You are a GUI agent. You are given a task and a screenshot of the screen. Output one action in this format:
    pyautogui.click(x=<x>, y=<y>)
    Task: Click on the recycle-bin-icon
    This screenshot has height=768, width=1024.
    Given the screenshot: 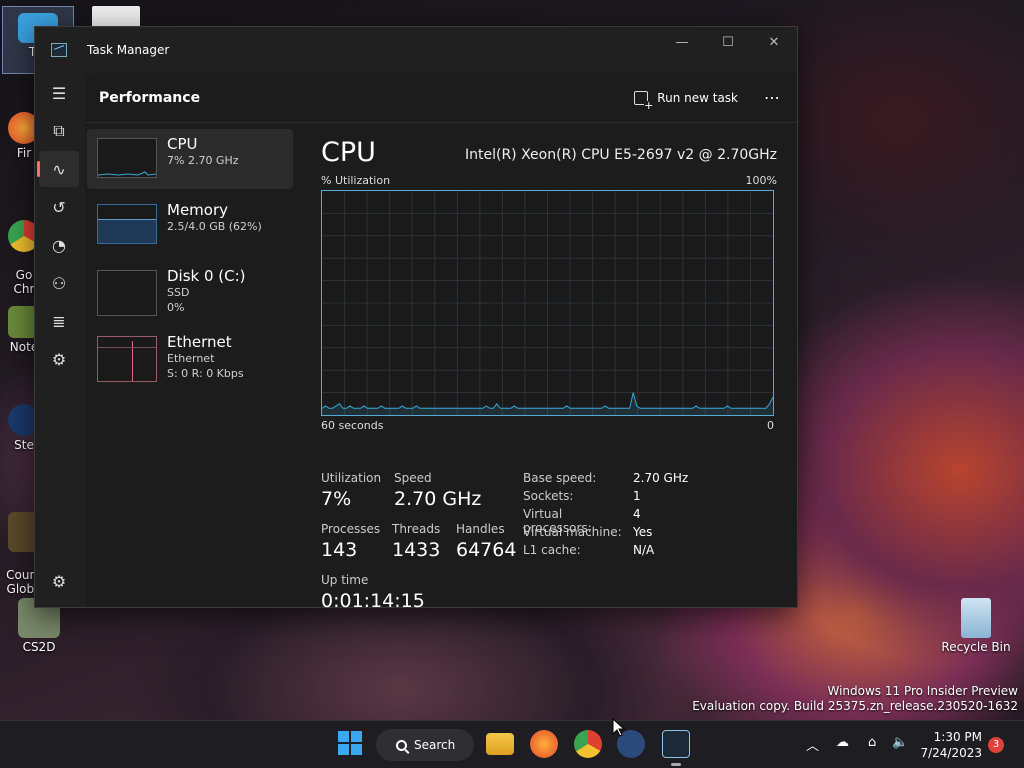 What is the action you would take?
    pyautogui.click(x=976, y=618)
    